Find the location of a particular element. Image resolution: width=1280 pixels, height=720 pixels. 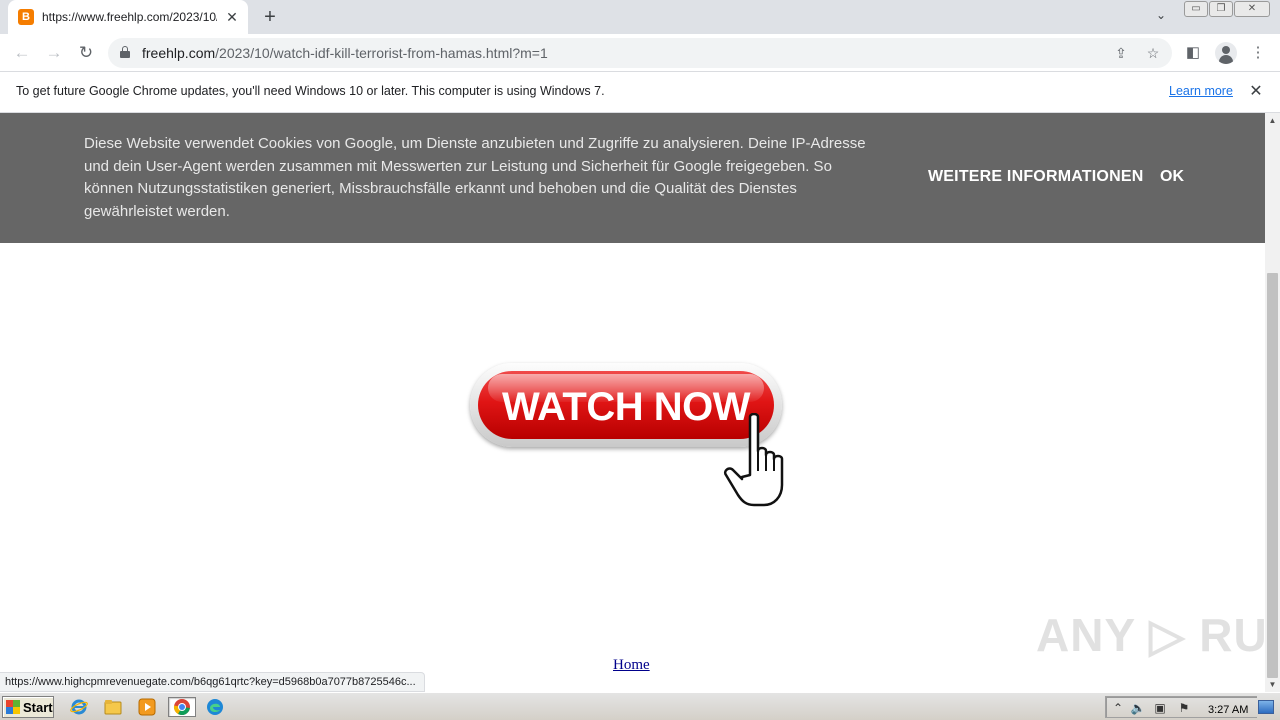

forward-arrow-icon: → is located at coordinates (54, 53).